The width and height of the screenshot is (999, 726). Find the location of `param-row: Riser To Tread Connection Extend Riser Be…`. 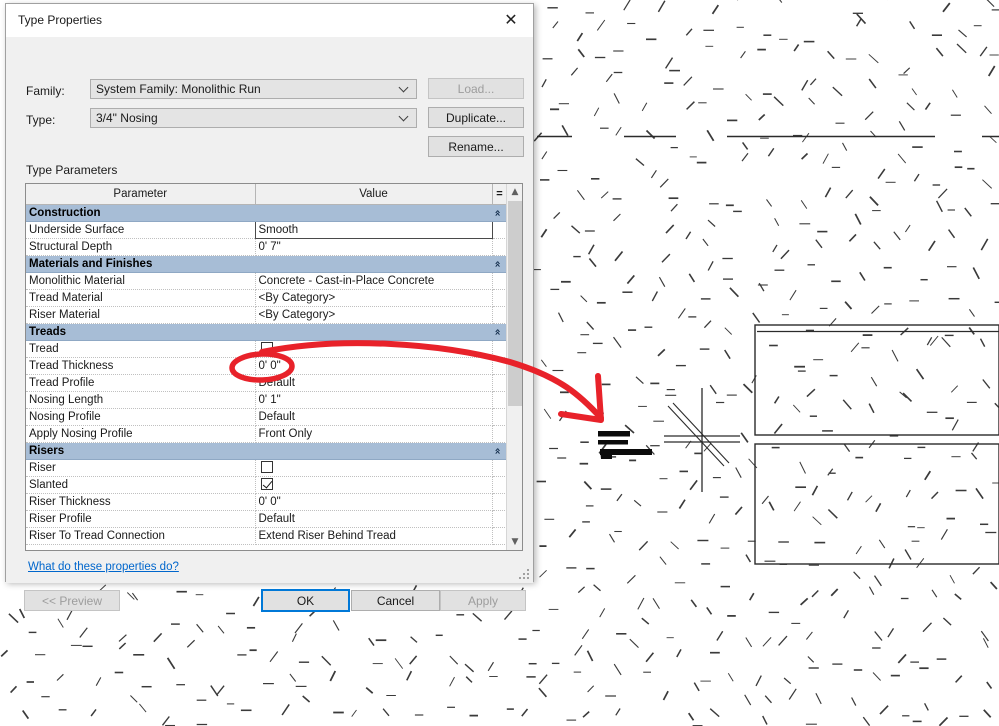

param-row: Riser To Tread Connection Extend Riser Be… is located at coordinates (266, 536).